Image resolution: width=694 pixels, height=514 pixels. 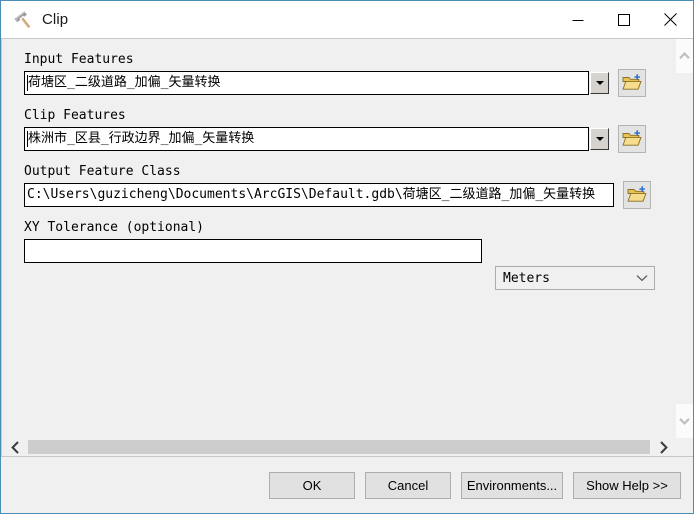 I want to click on close-icon, so click(x=670, y=19).